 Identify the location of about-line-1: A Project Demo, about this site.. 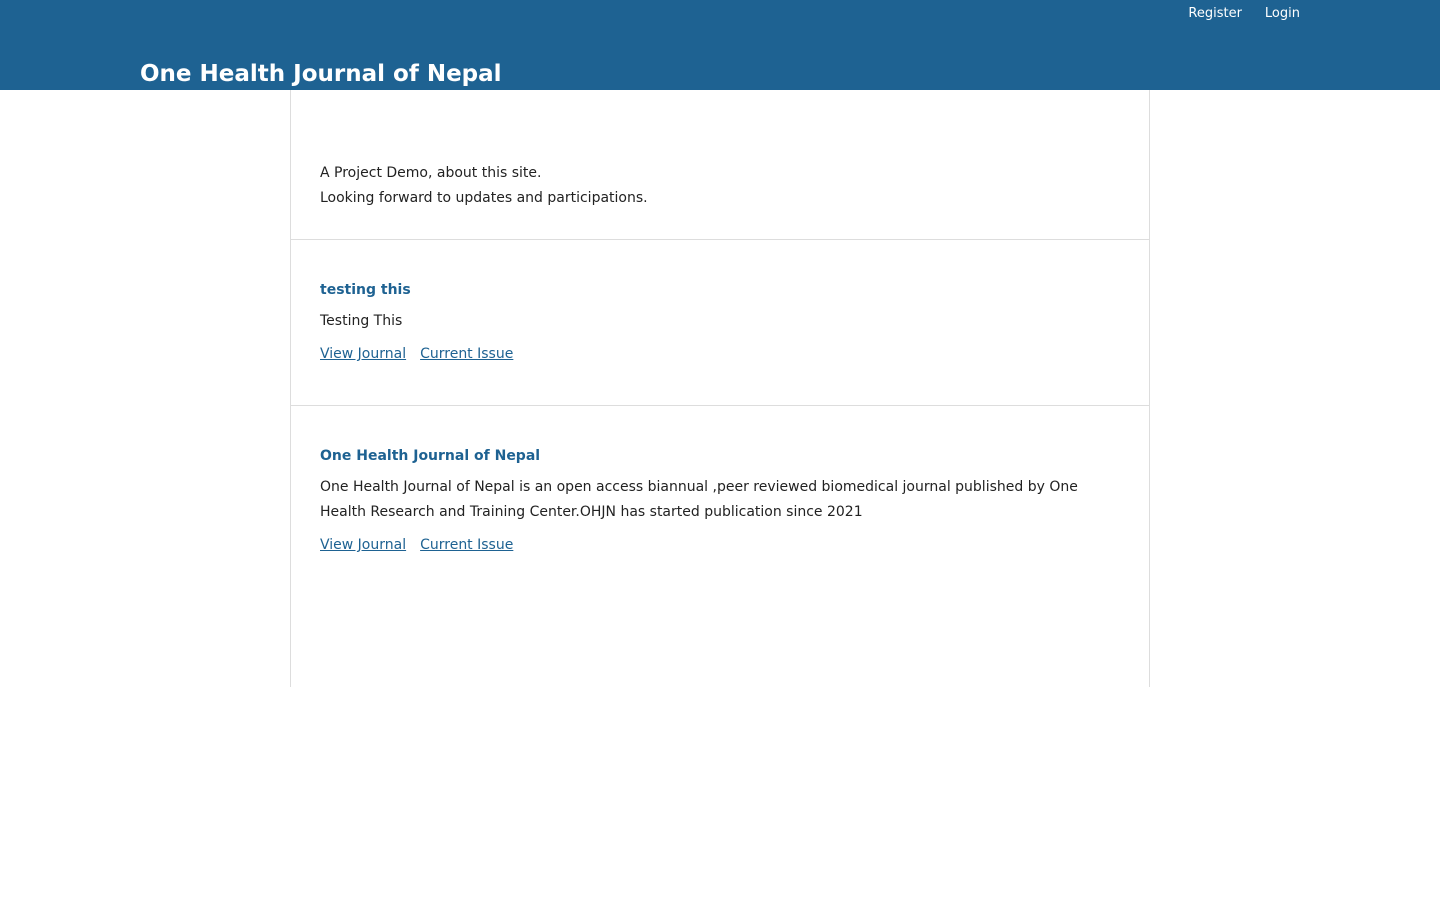
(431, 173).